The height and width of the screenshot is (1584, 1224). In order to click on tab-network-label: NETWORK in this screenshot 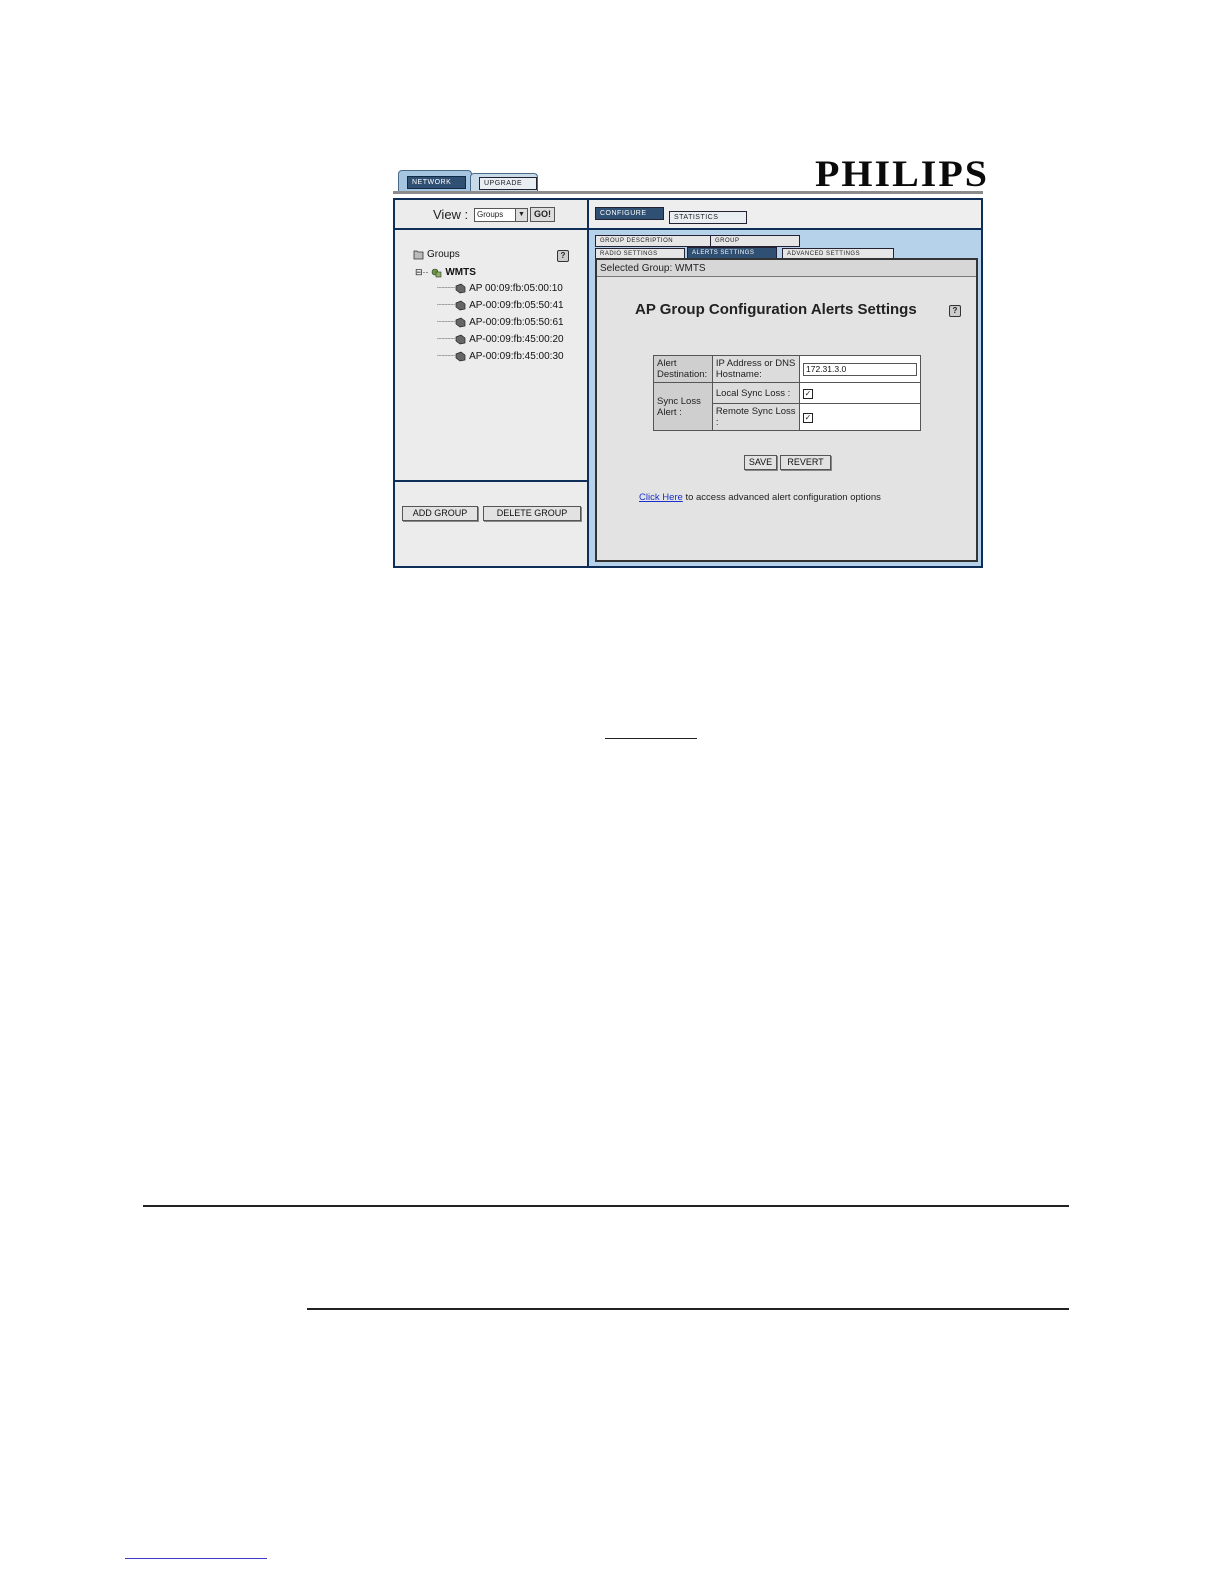, I will do `click(437, 182)`.